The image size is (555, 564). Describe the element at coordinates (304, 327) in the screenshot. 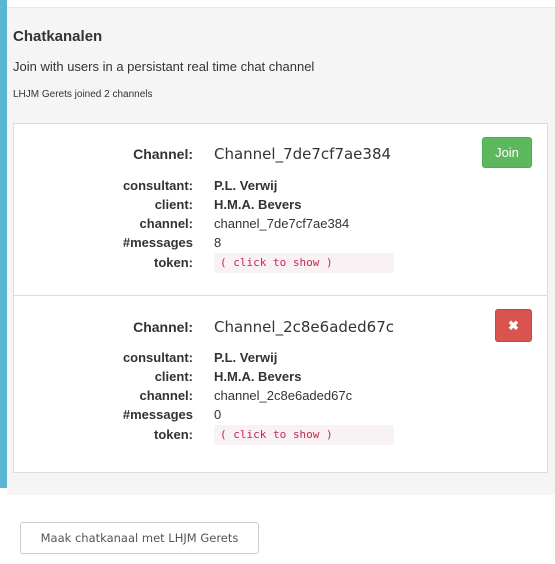

I see `channel-name: Channel_2c8e6aded67c` at that location.